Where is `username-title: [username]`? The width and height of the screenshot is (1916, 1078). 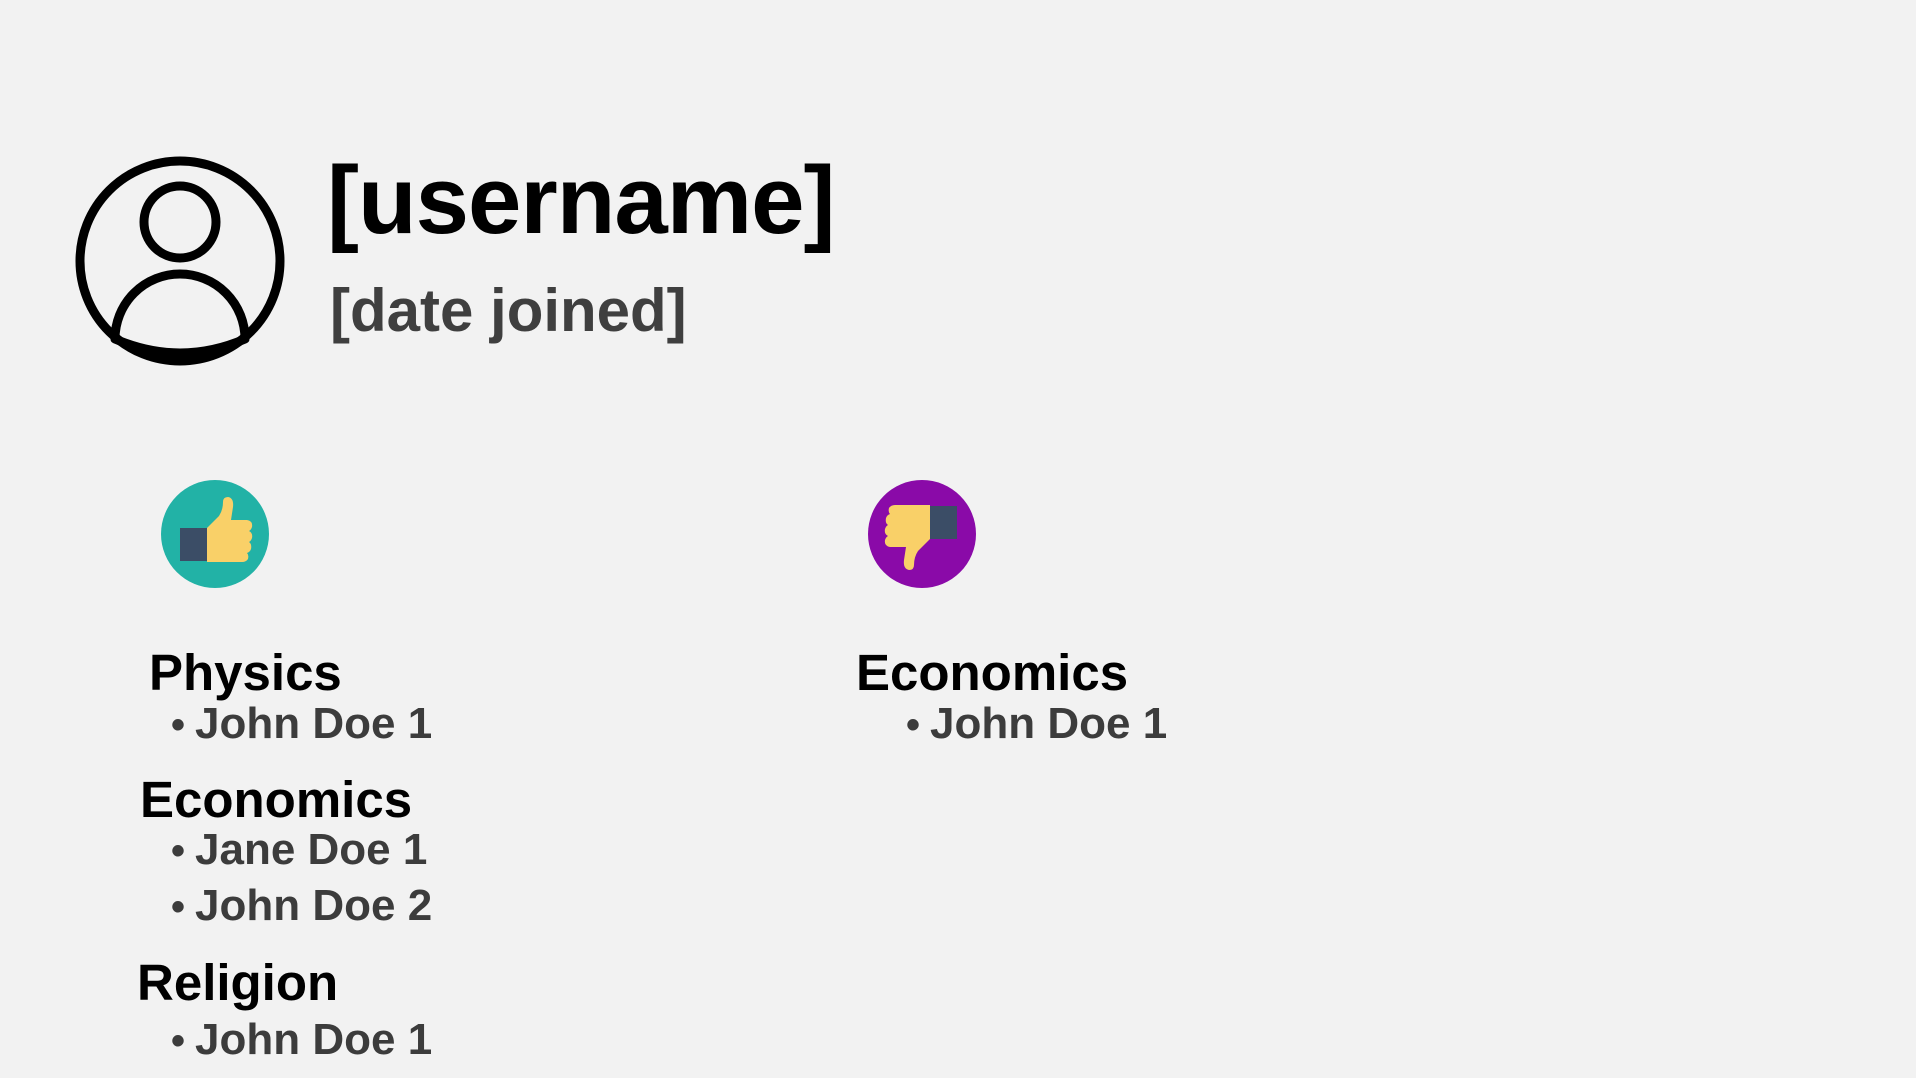
username-title: [username] is located at coordinates (581, 200).